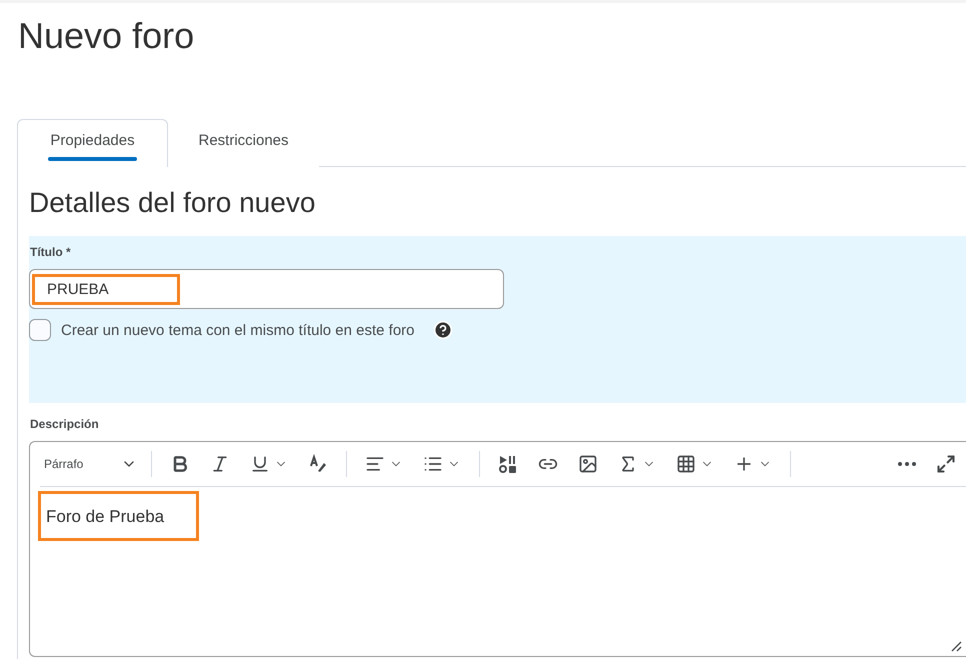 This screenshot has width=966, height=659. I want to click on section-heading: Detalles del foro nuevo, so click(172, 203).